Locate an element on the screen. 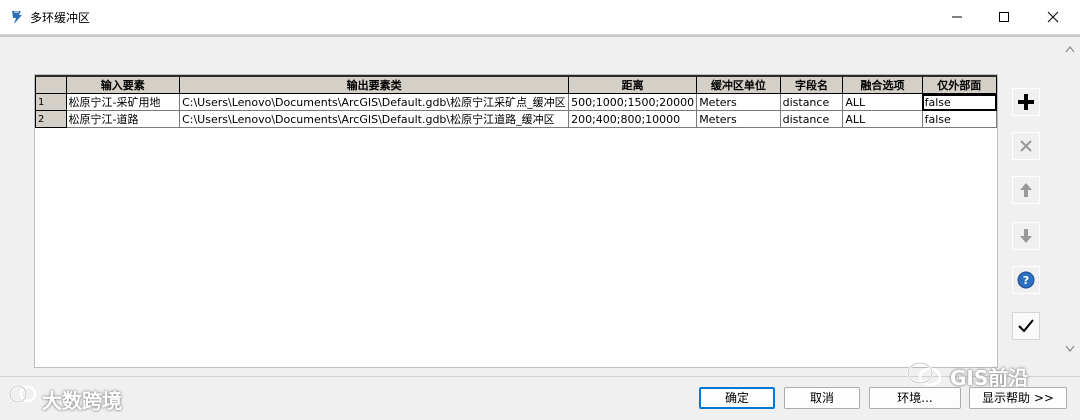 This screenshot has height=420, width=1080. delete-row-button is located at coordinates (1026, 146).